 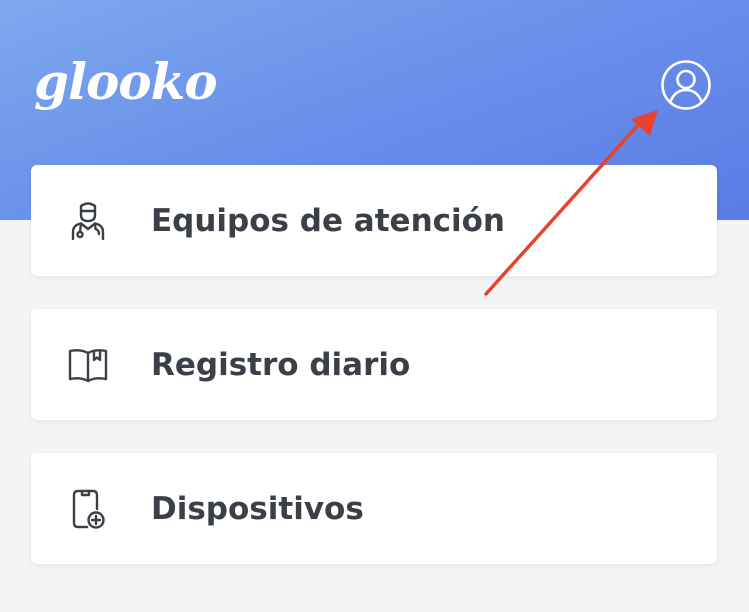 What do you see at coordinates (88, 365) in the screenshot?
I see `book-icon` at bounding box center [88, 365].